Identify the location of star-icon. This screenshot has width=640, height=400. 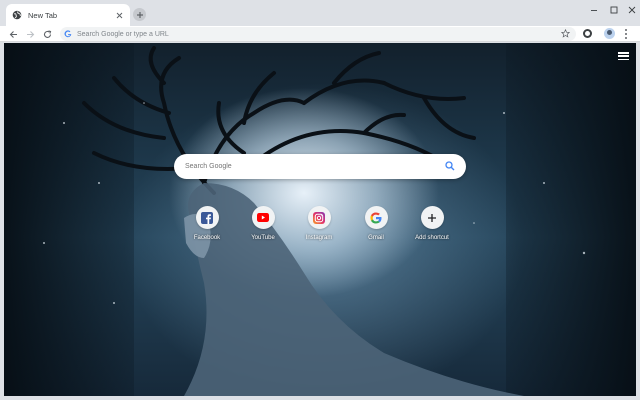
(566, 34).